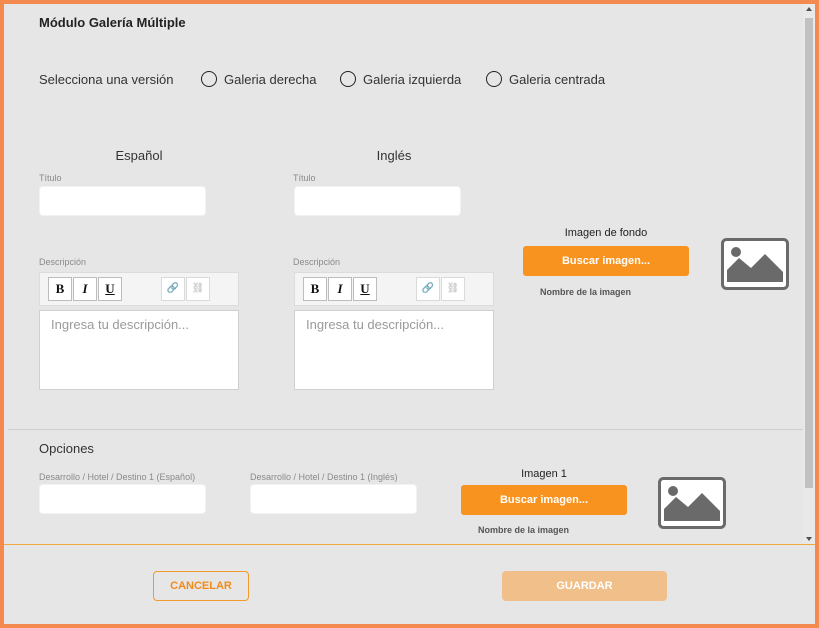 This screenshot has height=628, width=819. I want to click on english-heading: Inglés, so click(394, 155).